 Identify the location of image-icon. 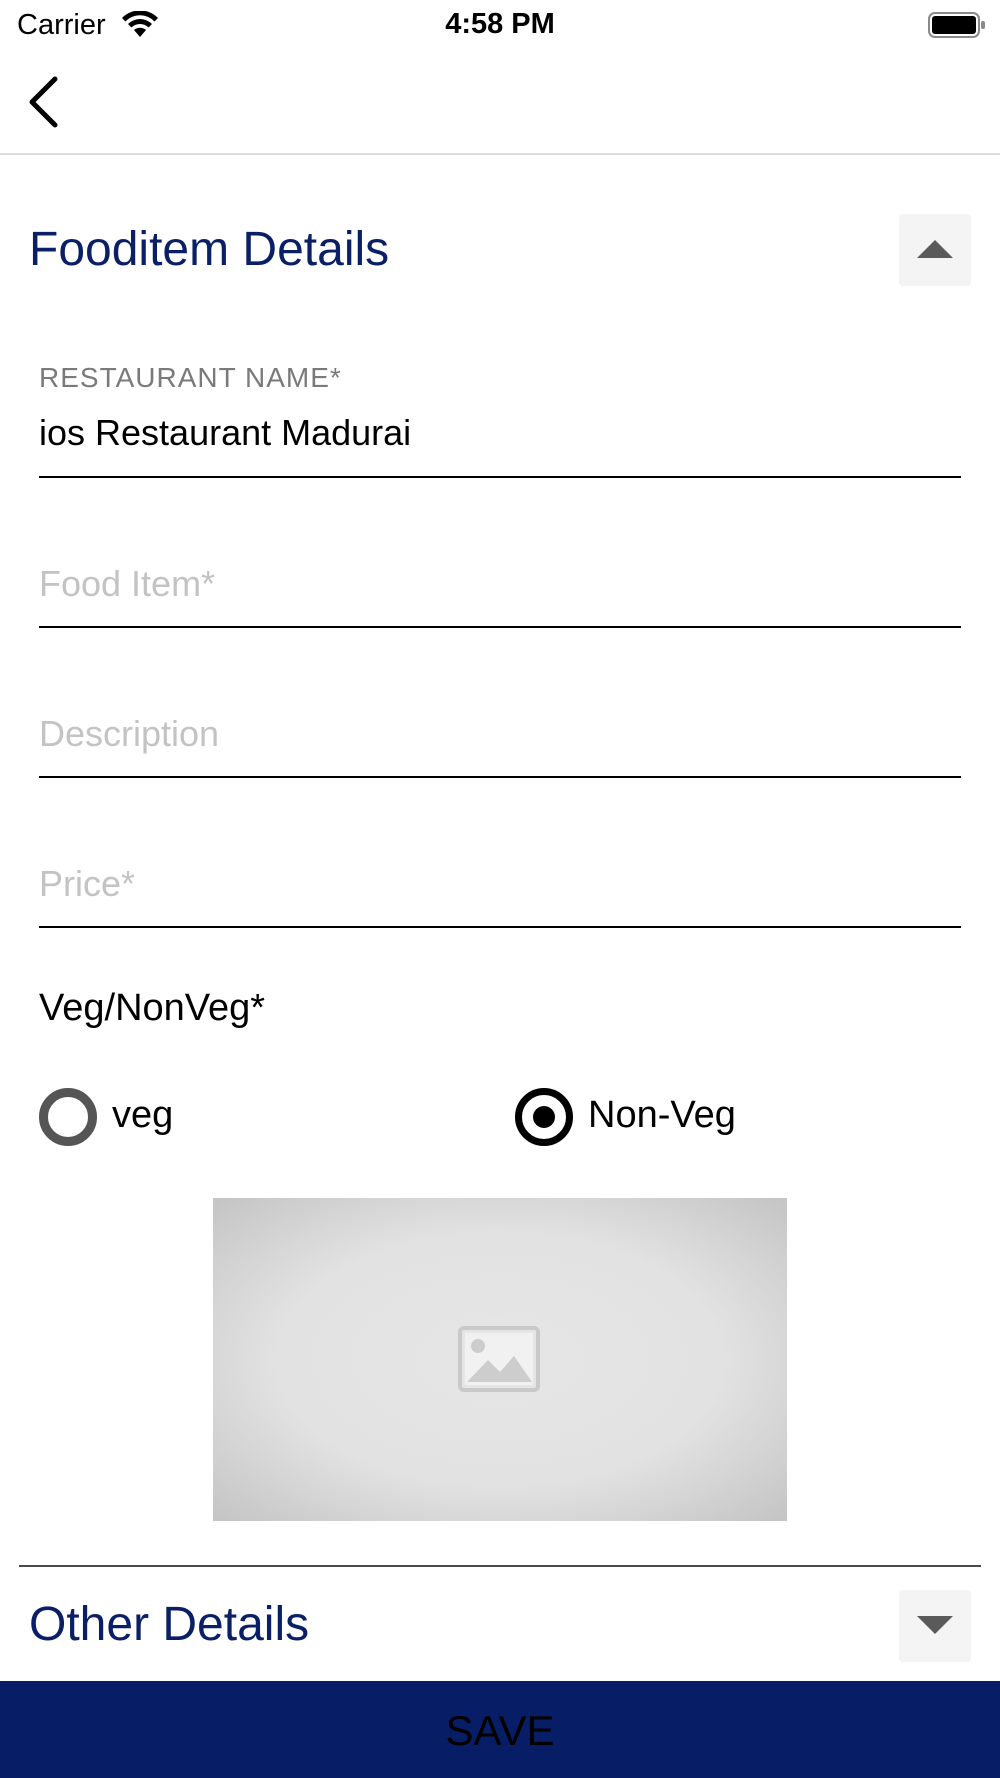
(499, 1359).